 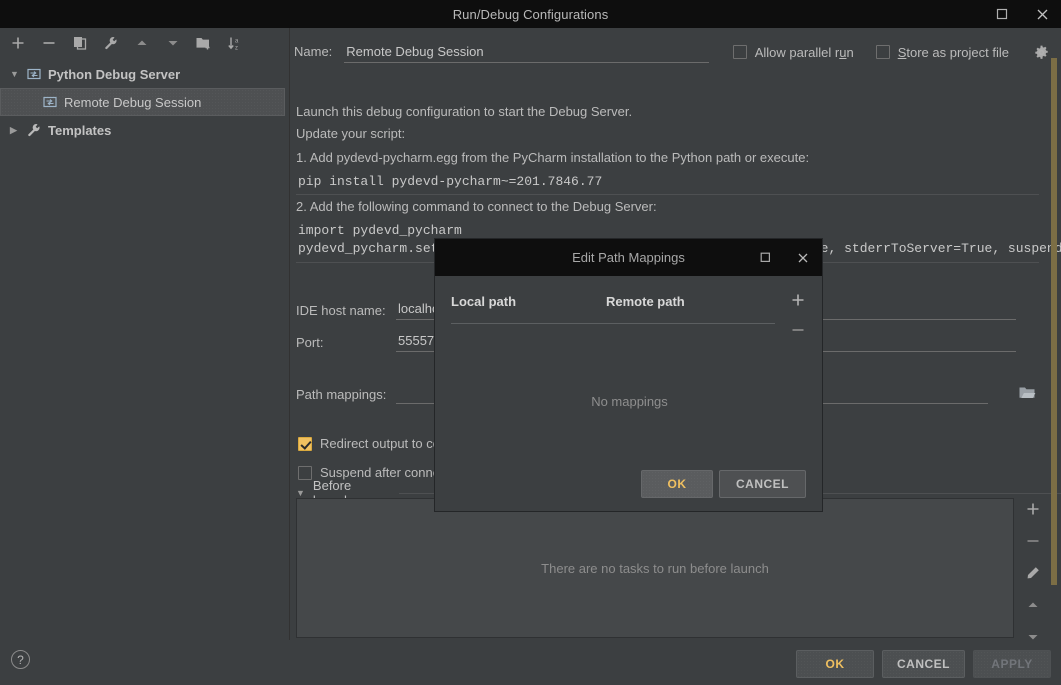 I want to click on copy-icon, so click(x=80, y=43).